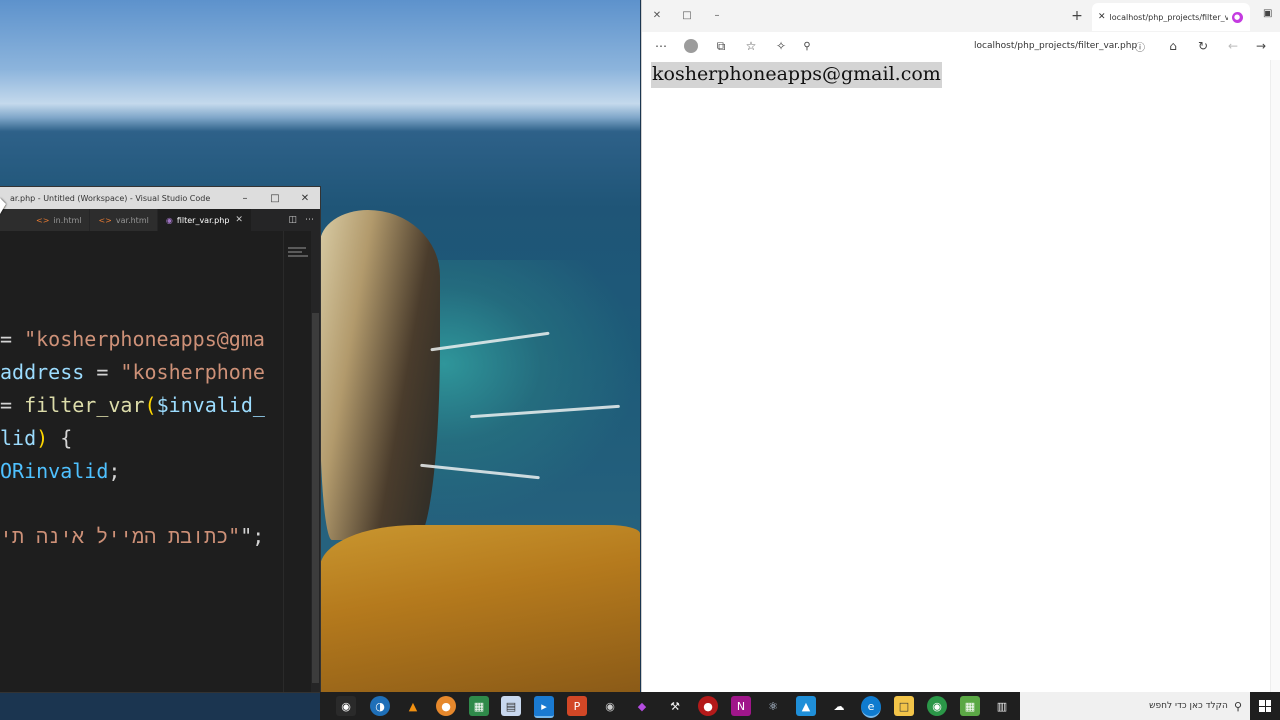  I want to click on tab-var-html: <> var.html, so click(124, 220).